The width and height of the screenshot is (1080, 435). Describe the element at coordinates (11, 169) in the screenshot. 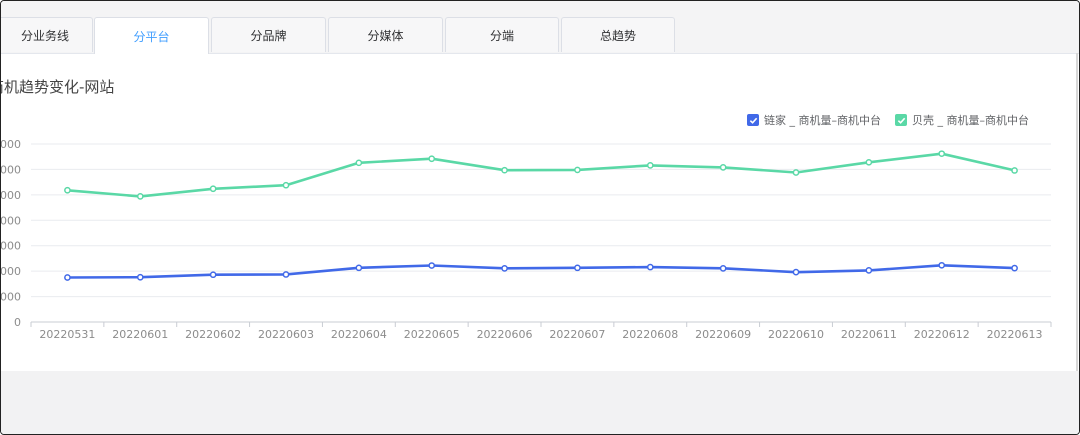

I see `y-tick-label: 60000` at that location.